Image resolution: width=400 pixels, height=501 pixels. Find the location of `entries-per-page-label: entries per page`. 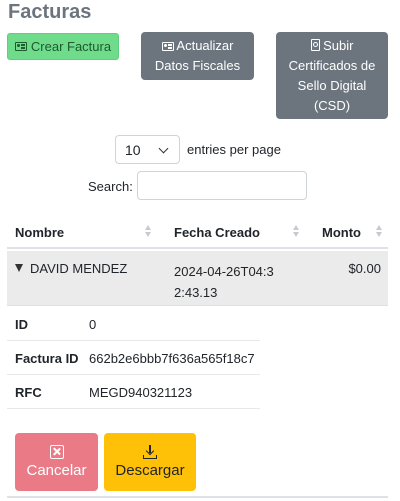

entries-per-page-label: entries per page is located at coordinates (234, 149).